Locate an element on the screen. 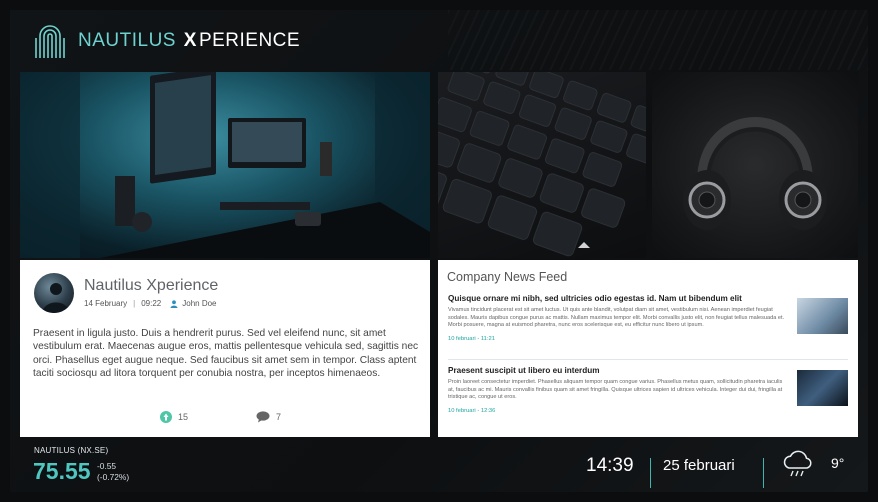 The width and height of the screenshot is (878, 502). comment-button: 7 is located at coordinates (268, 417).